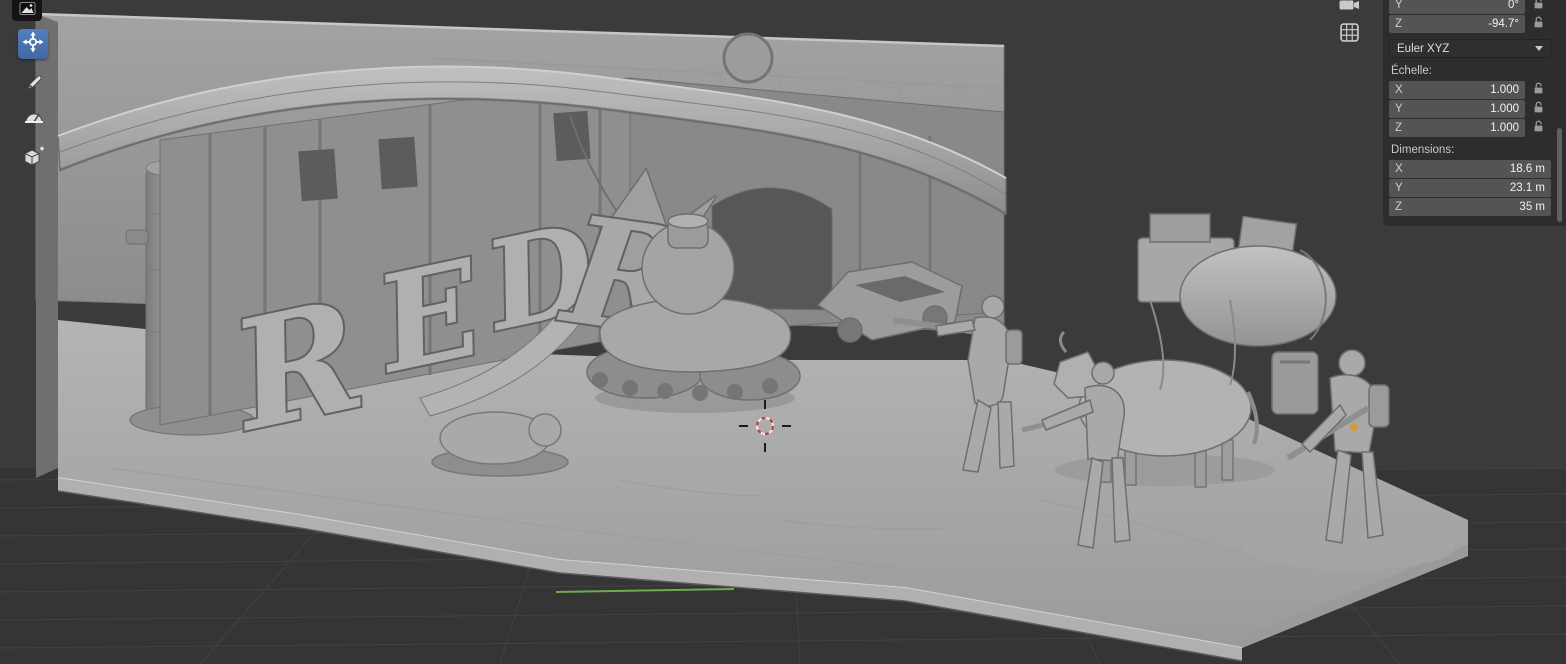 The width and height of the screenshot is (1566, 664). I want to click on scale-y-lock, so click(1538, 109).